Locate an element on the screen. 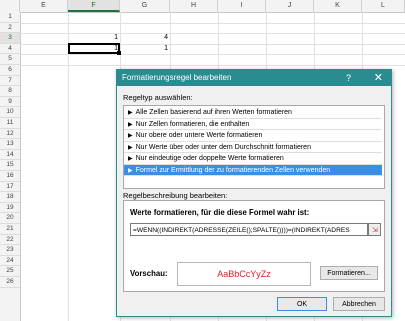 The image size is (405, 321). row-header: 16 is located at coordinates (10, 176).